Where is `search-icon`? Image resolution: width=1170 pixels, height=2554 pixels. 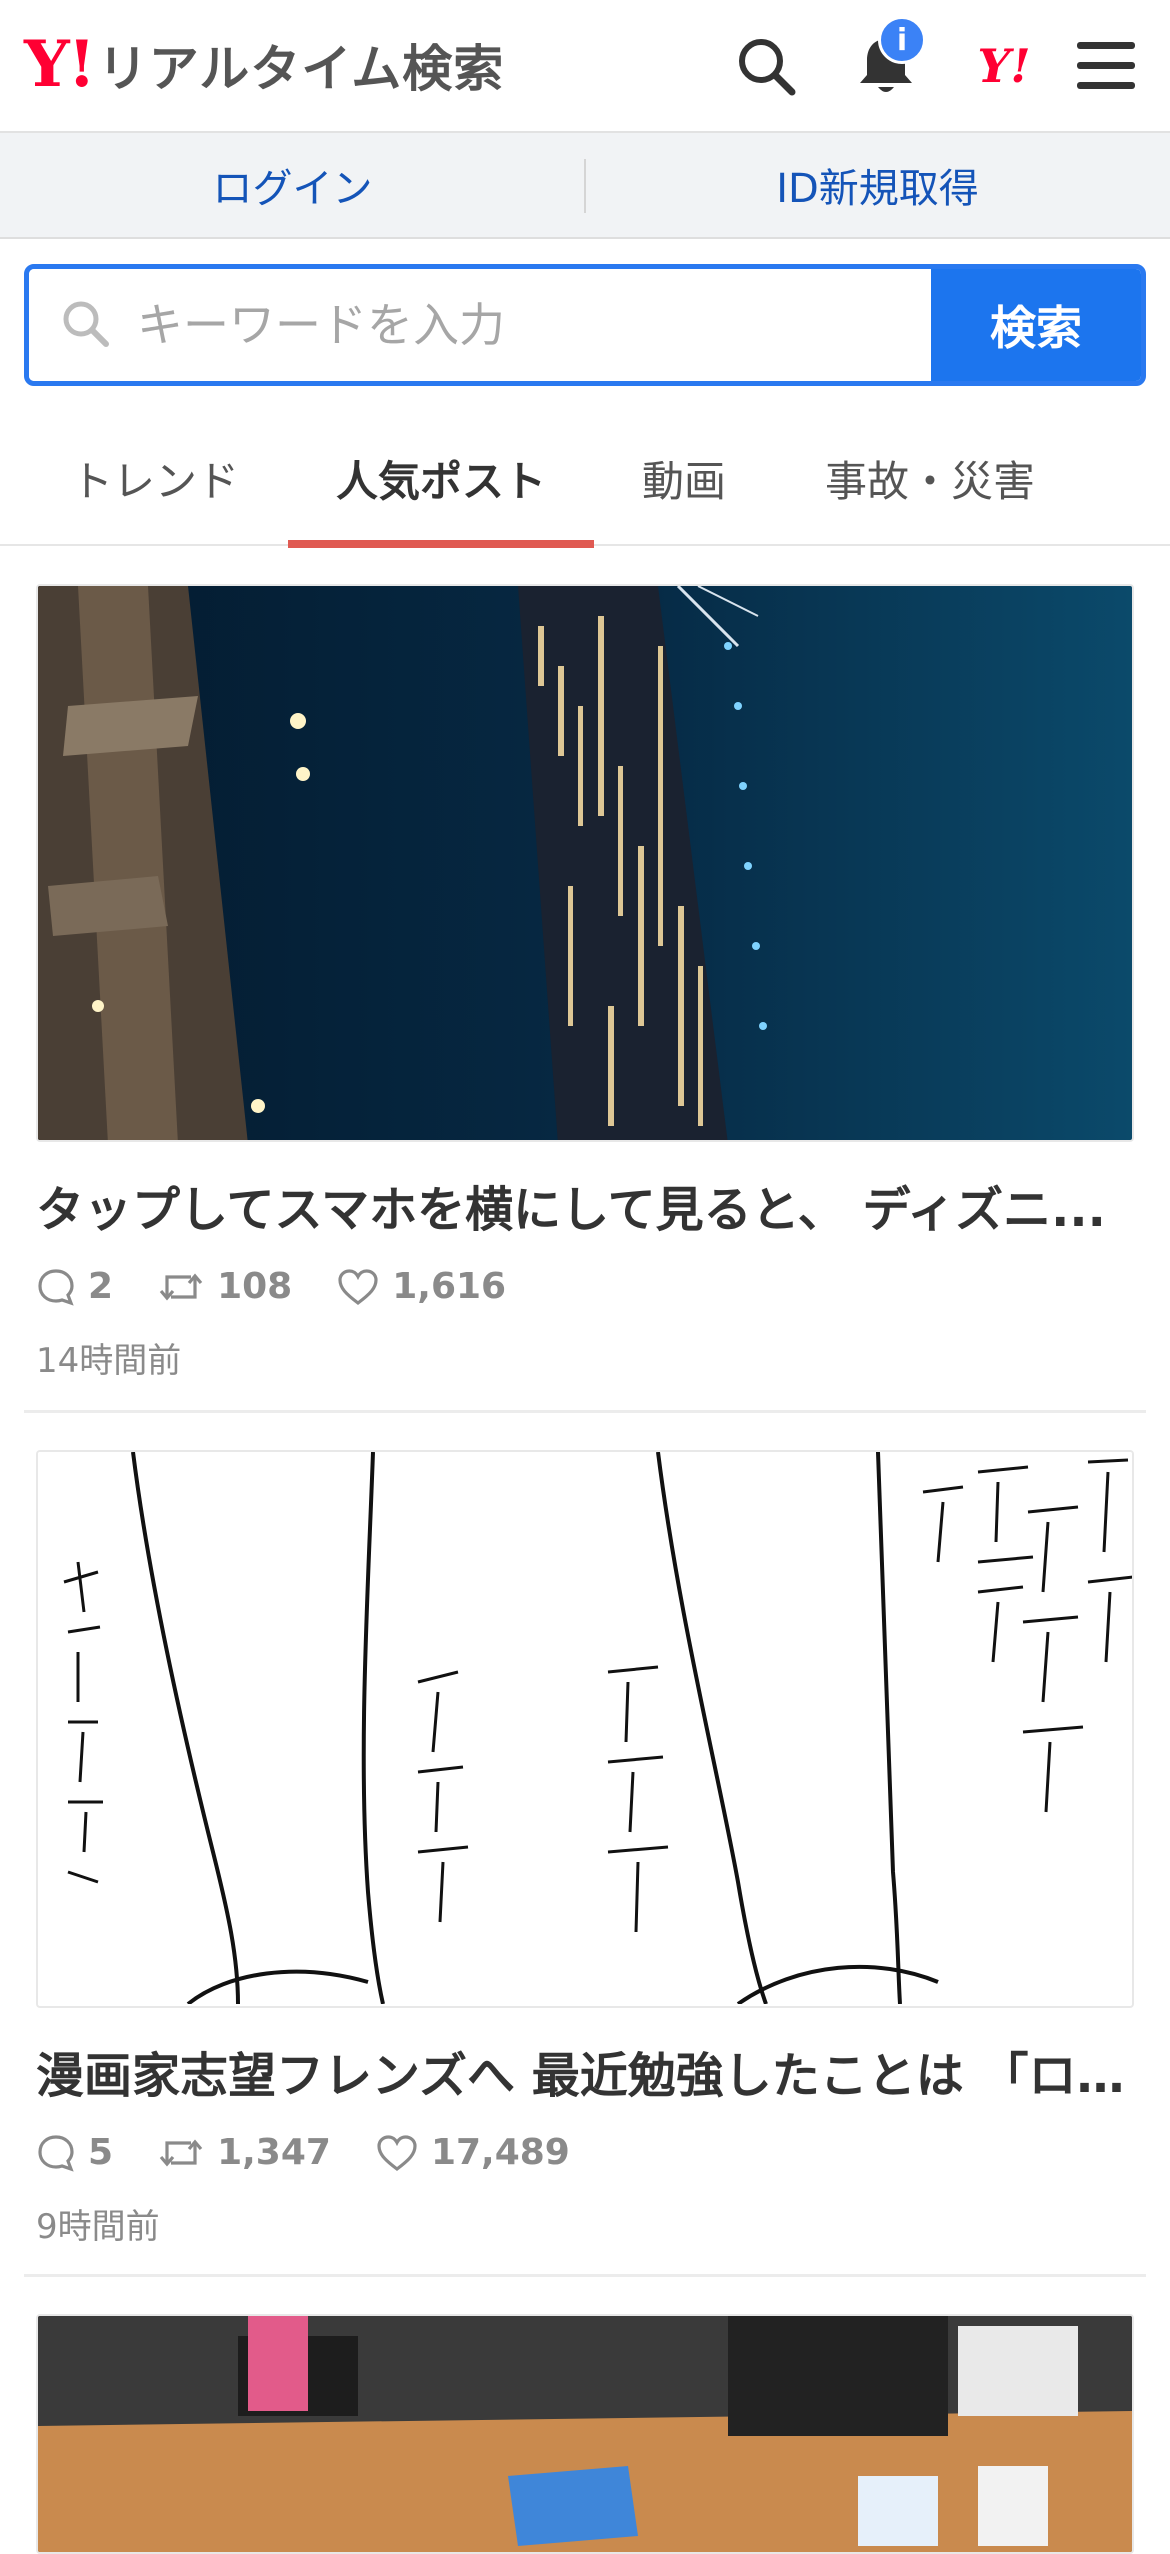
search-icon is located at coordinates (766, 66).